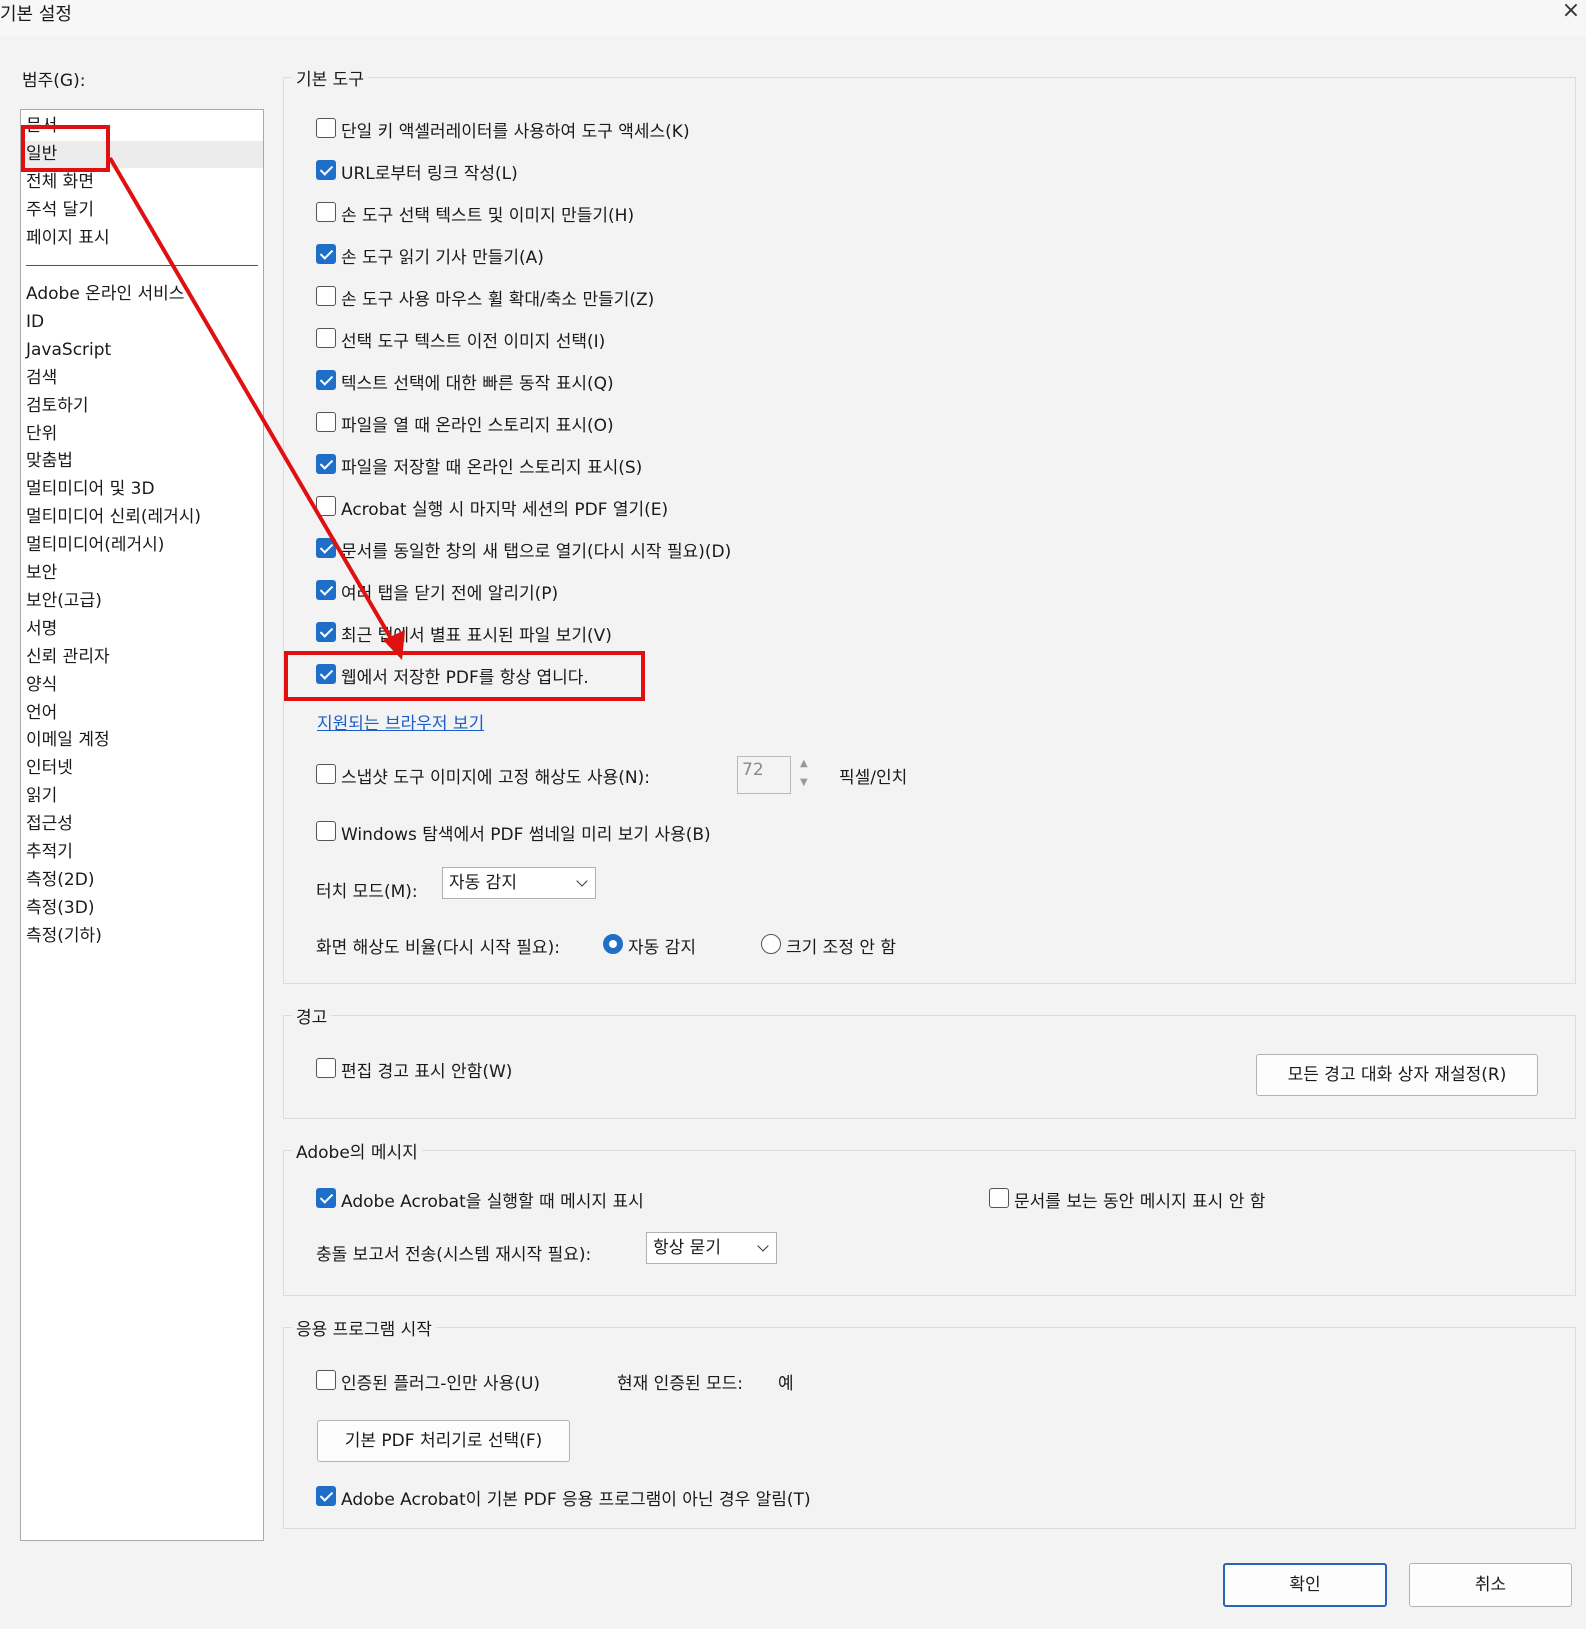  I want to click on category-item: Adobe 온라인 서비스, so click(105, 294).